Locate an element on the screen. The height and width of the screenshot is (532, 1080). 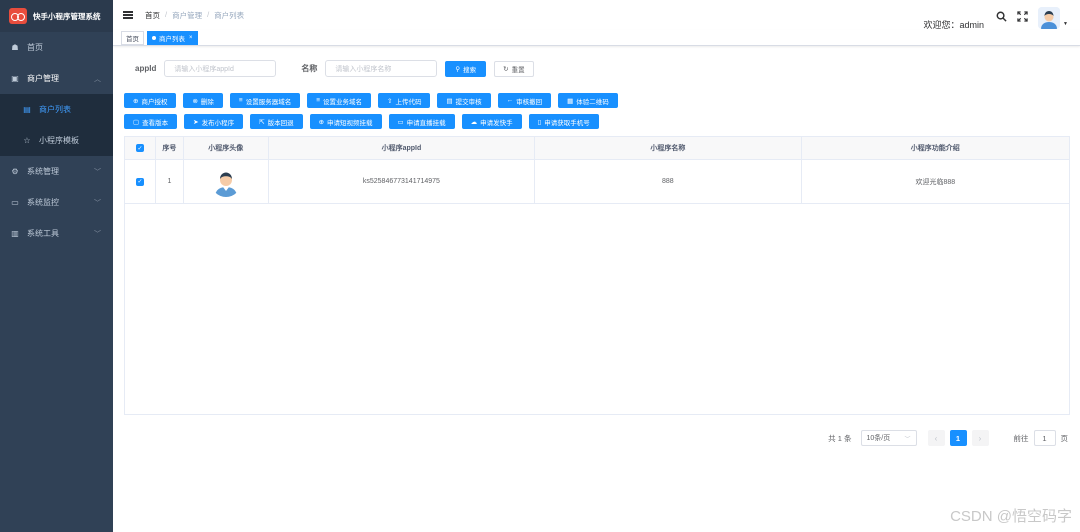
prev-page-button: ‹ is located at coordinates (936, 438).